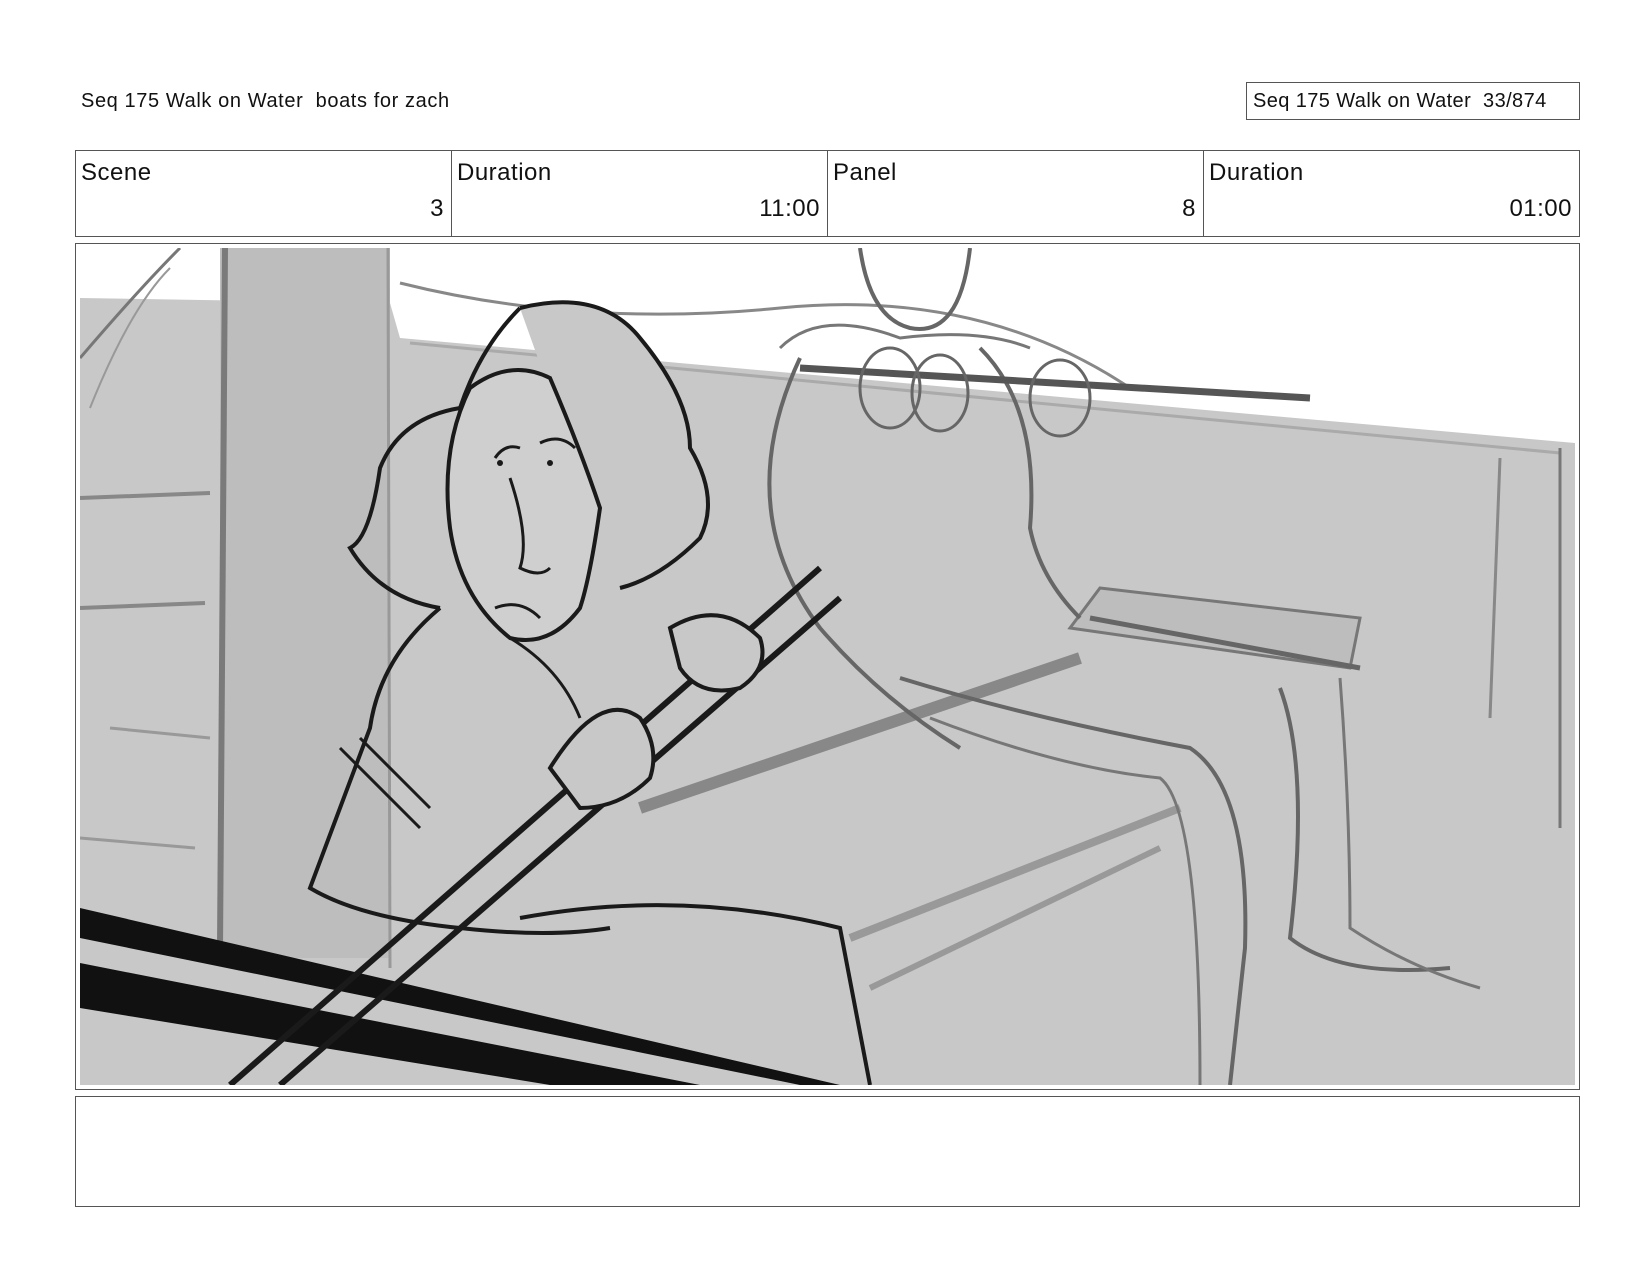 The width and height of the screenshot is (1650, 1275). What do you see at coordinates (1189, 208) in the screenshot?
I see `panel-value: 8` at bounding box center [1189, 208].